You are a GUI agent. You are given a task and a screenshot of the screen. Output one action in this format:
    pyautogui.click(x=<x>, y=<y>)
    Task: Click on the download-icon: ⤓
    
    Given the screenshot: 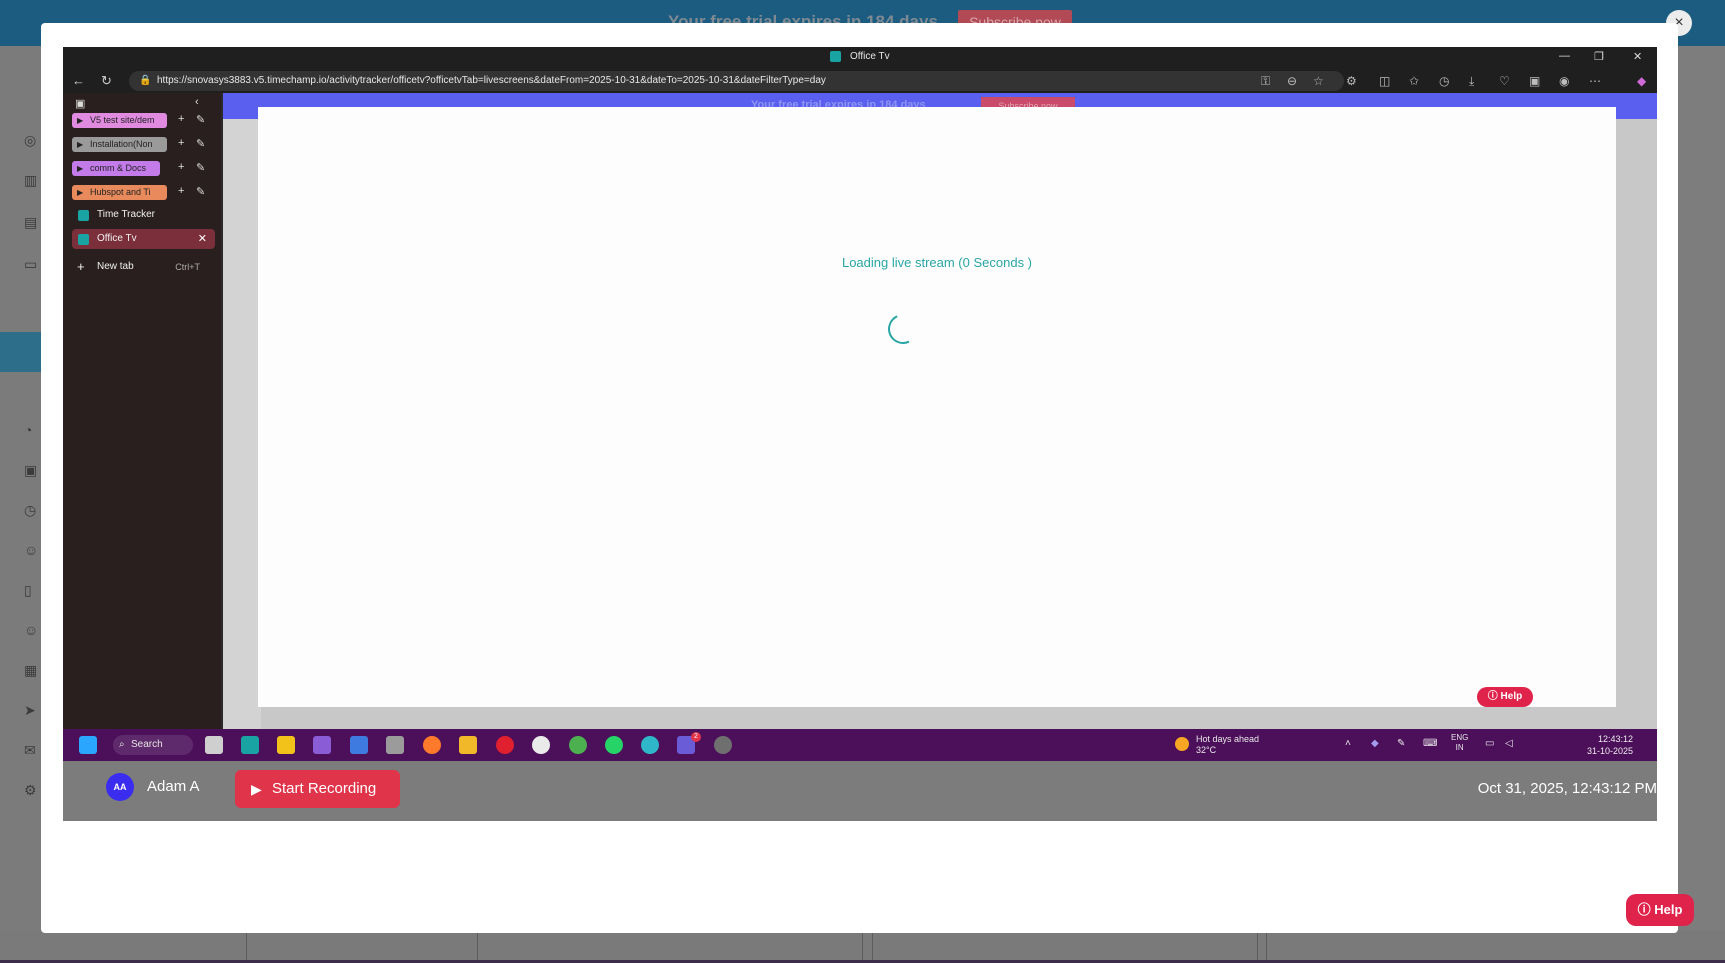 What is the action you would take?
    pyautogui.click(x=1471, y=81)
    